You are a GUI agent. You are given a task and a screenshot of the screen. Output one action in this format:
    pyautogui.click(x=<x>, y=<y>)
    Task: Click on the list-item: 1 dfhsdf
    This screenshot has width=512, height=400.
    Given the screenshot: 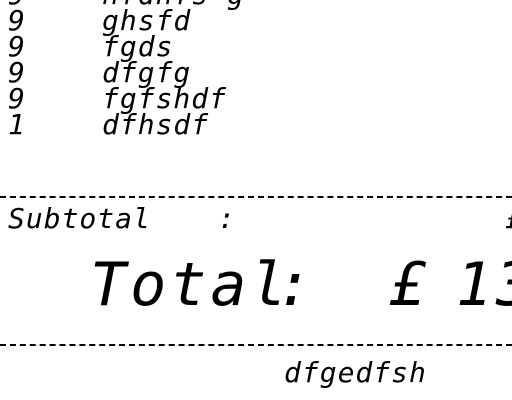 What is the action you would take?
    pyautogui.click(x=126, y=124)
    